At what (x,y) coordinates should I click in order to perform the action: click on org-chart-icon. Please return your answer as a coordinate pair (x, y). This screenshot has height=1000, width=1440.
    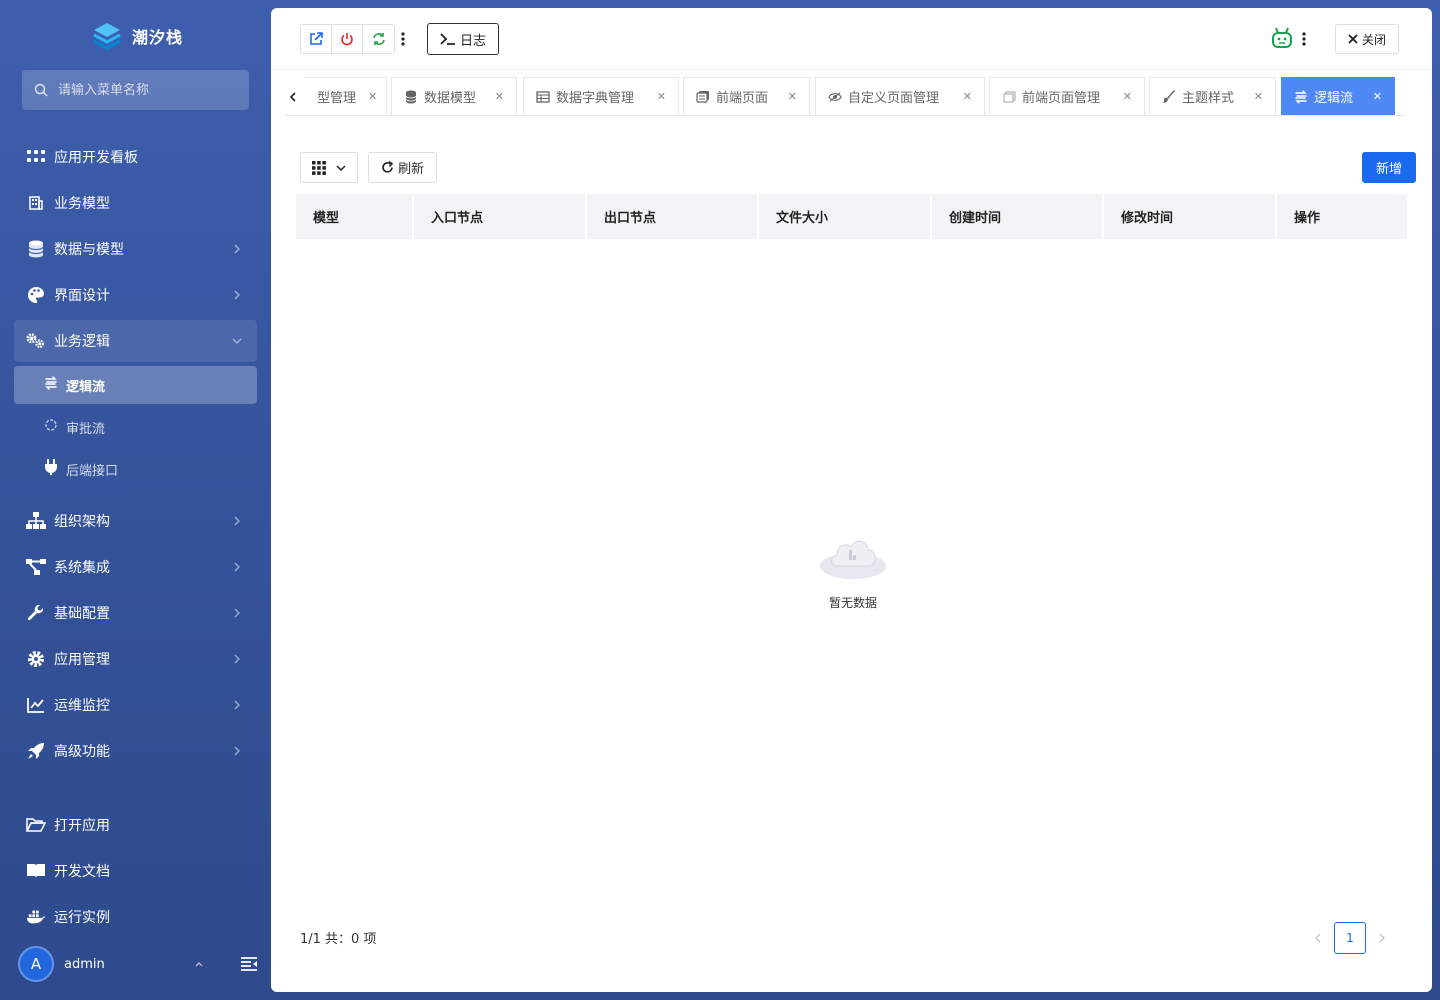
    Looking at the image, I should click on (36, 521).